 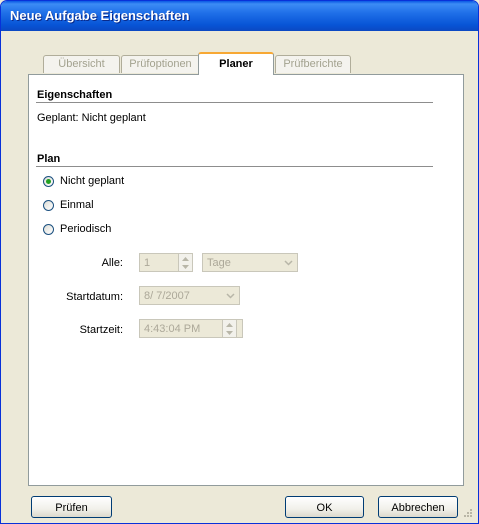 I want to click on check-button: Prüfen, so click(x=71, y=507).